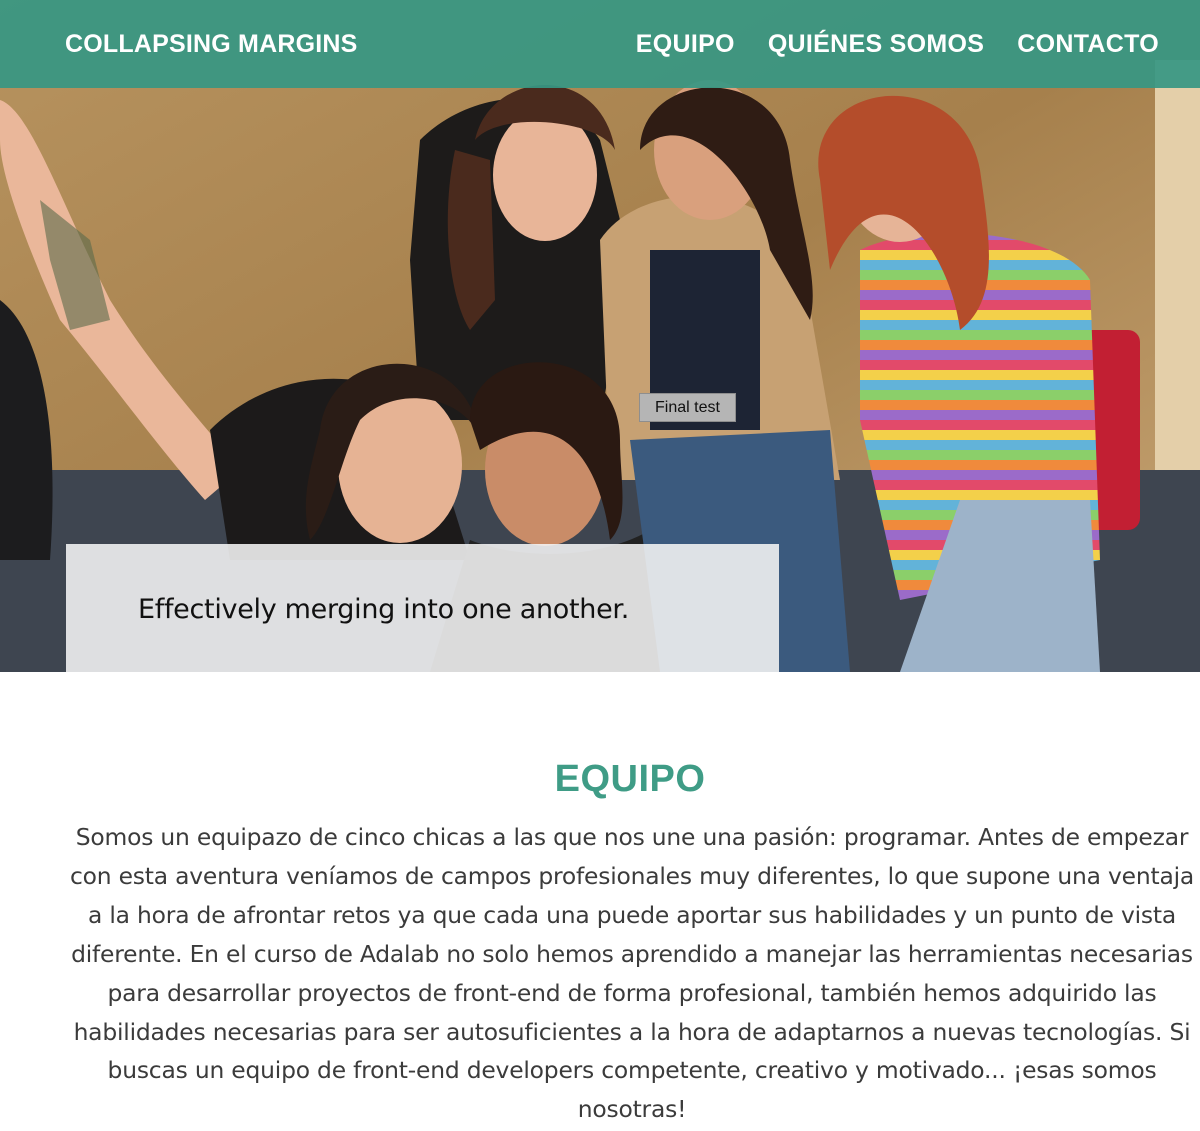 The width and height of the screenshot is (1200, 1131). Describe the element at coordinates (687, 407) in the screenshot. I see `tooltip: Final test` at that location.